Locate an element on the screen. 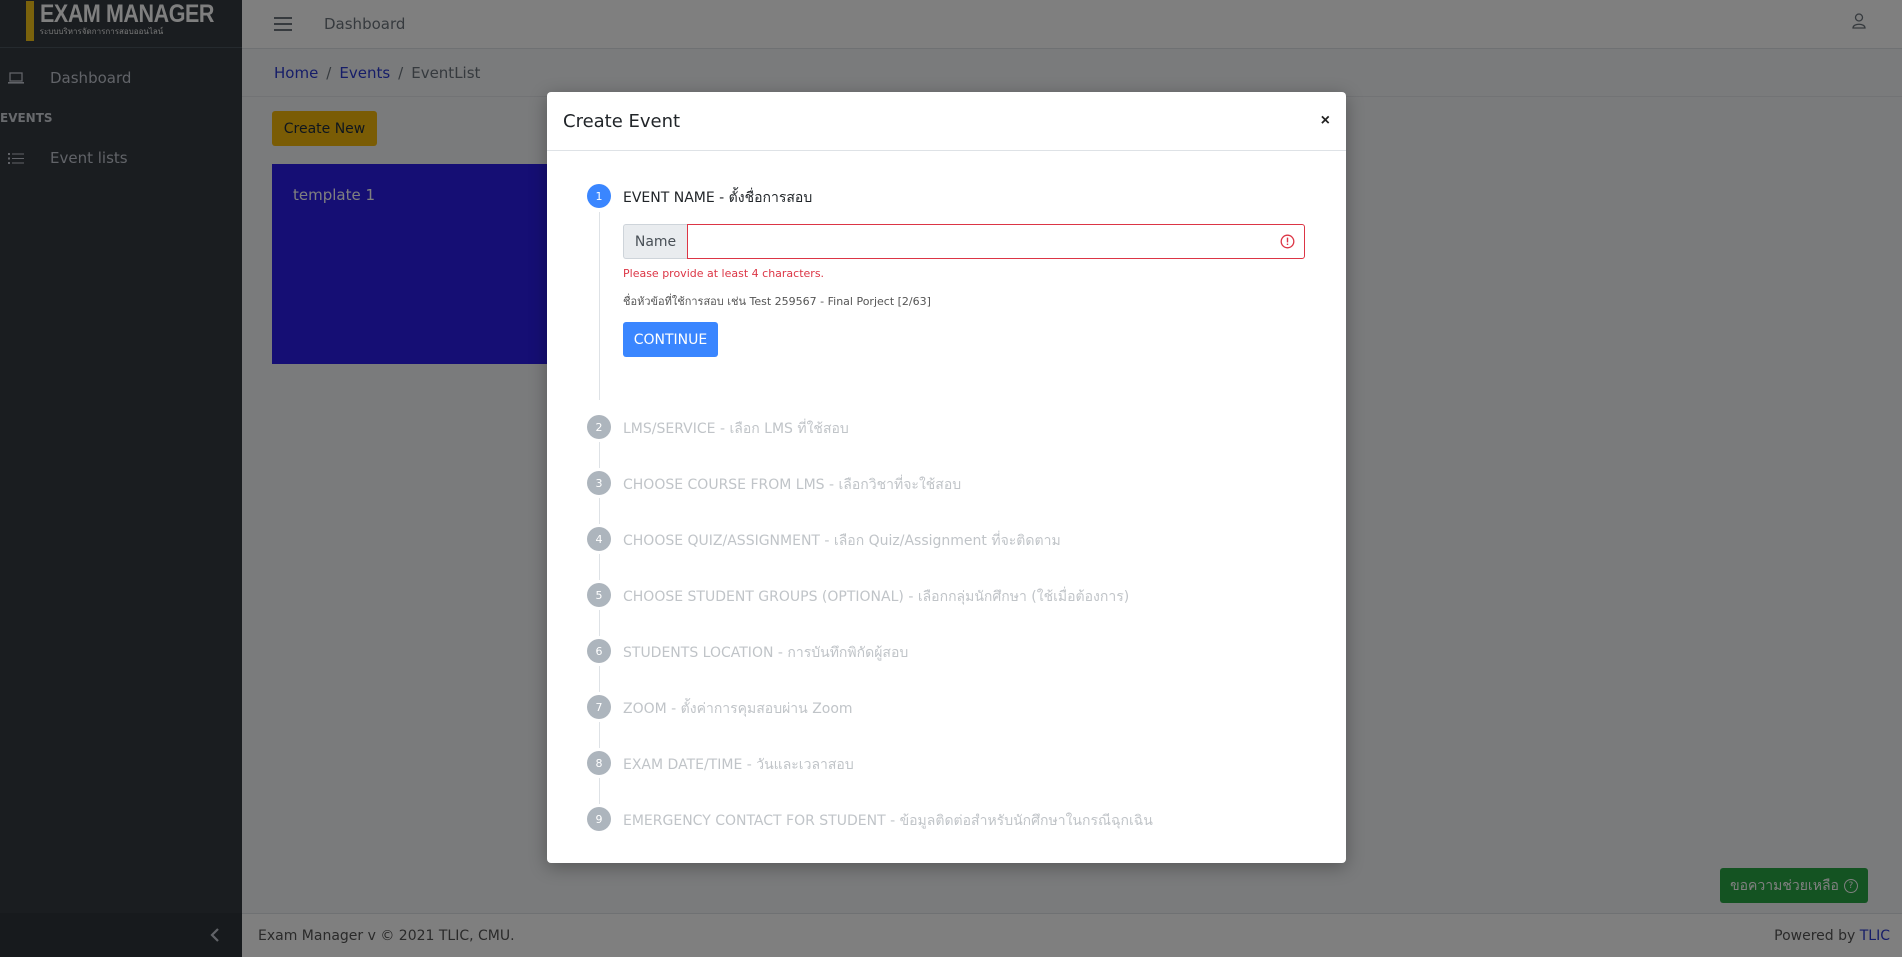 The height and width of the screenshot is (957, 1902). step-title: ZOOM - ตั้งค่าการคุมสอบผ่าน Zoom is located at coordinates (738, 709).